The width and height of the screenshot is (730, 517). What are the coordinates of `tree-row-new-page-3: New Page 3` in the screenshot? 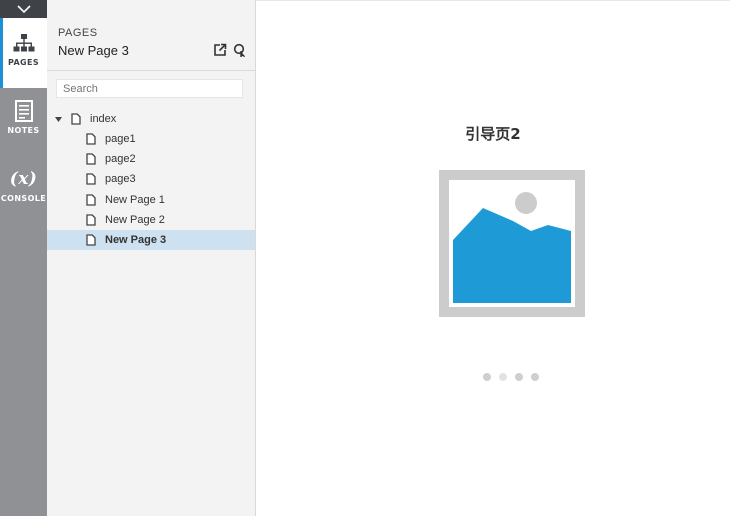 It's located at (151, 240).